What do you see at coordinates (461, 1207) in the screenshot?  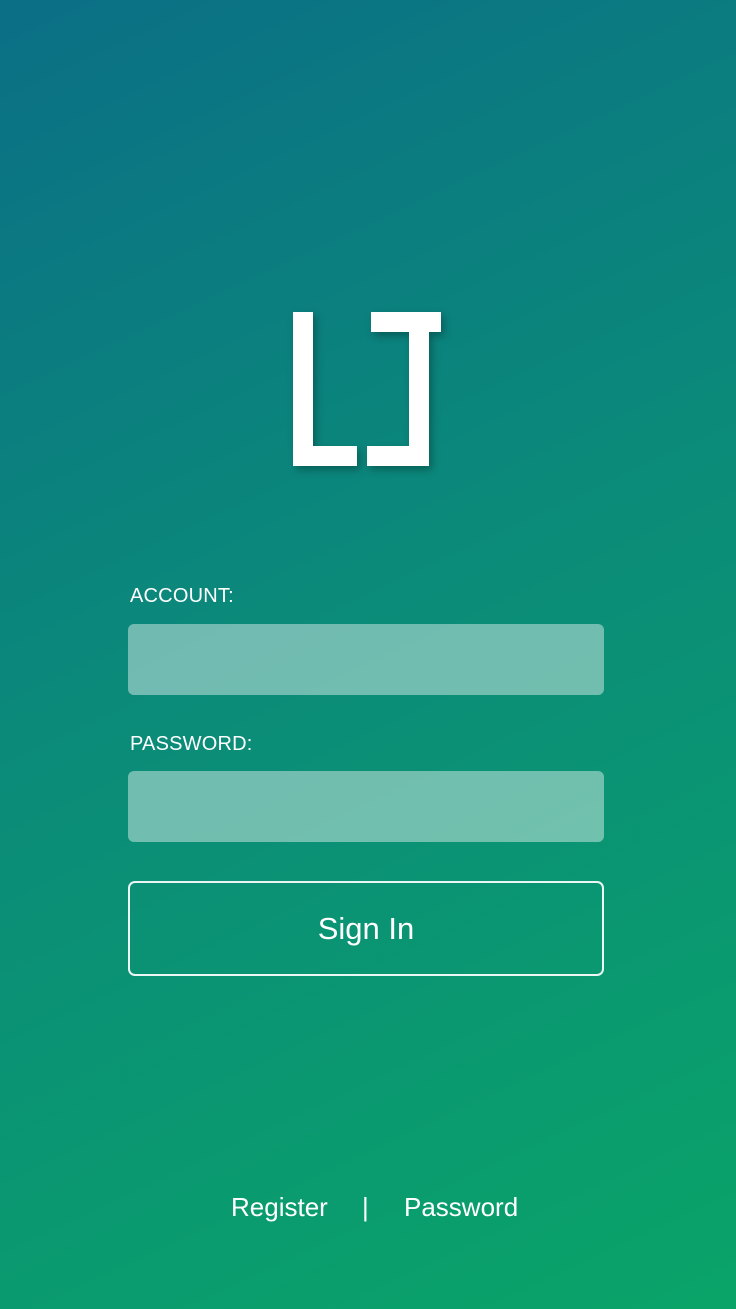 I see `forgot-password-link: Password` at bounding box center [461, 1207].